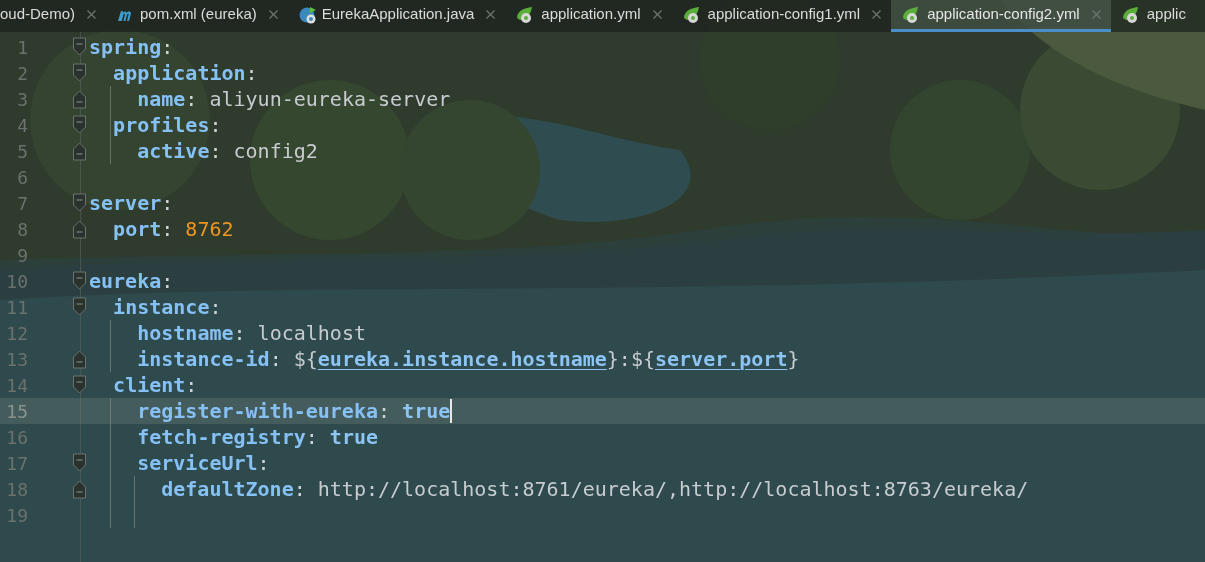 This screenshot has height=562, width=1205. Describe the element at coordinates (173, 229) in the screenshot. I see `code-line: port: 8762` at that location.